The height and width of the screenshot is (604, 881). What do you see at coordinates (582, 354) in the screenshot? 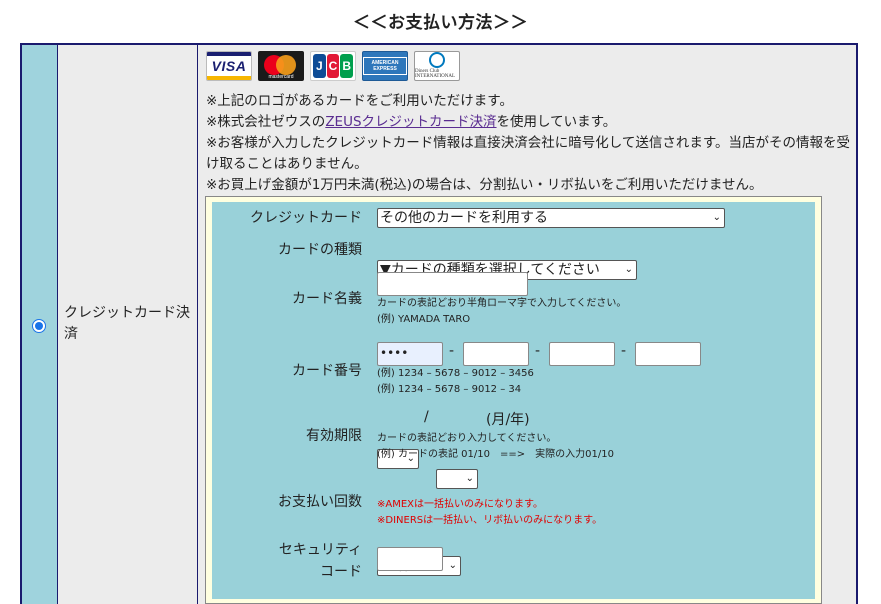
I see `card-number-part3` at bounding box center [582, 354].